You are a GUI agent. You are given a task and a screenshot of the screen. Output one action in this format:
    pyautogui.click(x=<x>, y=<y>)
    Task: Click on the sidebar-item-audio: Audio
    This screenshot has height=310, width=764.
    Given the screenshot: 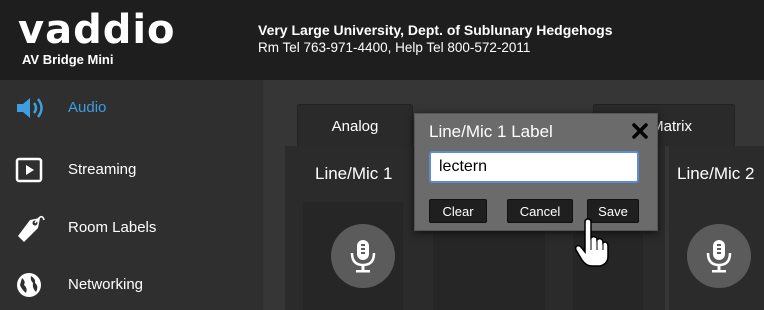 What is the action you would take?
    pyautogui.click(x=131, y=108)
    